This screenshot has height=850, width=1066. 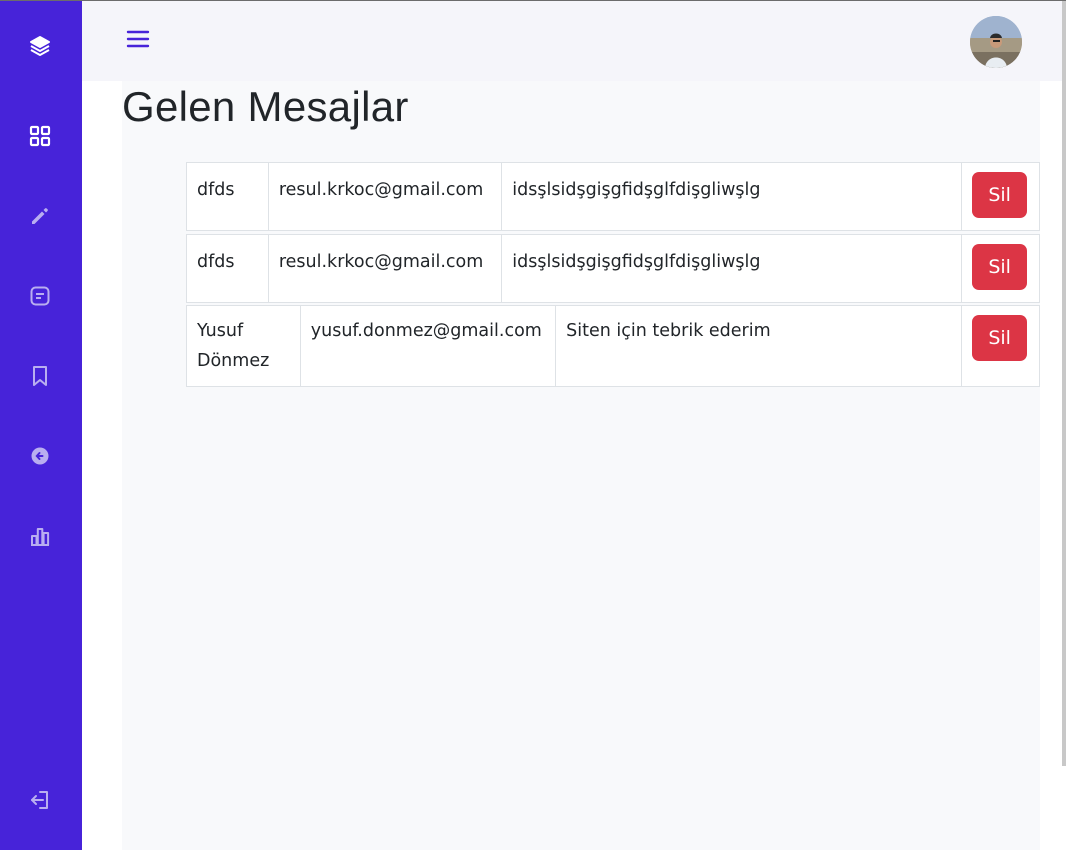 I want to click on message-icon, so click(x=40, y=296).